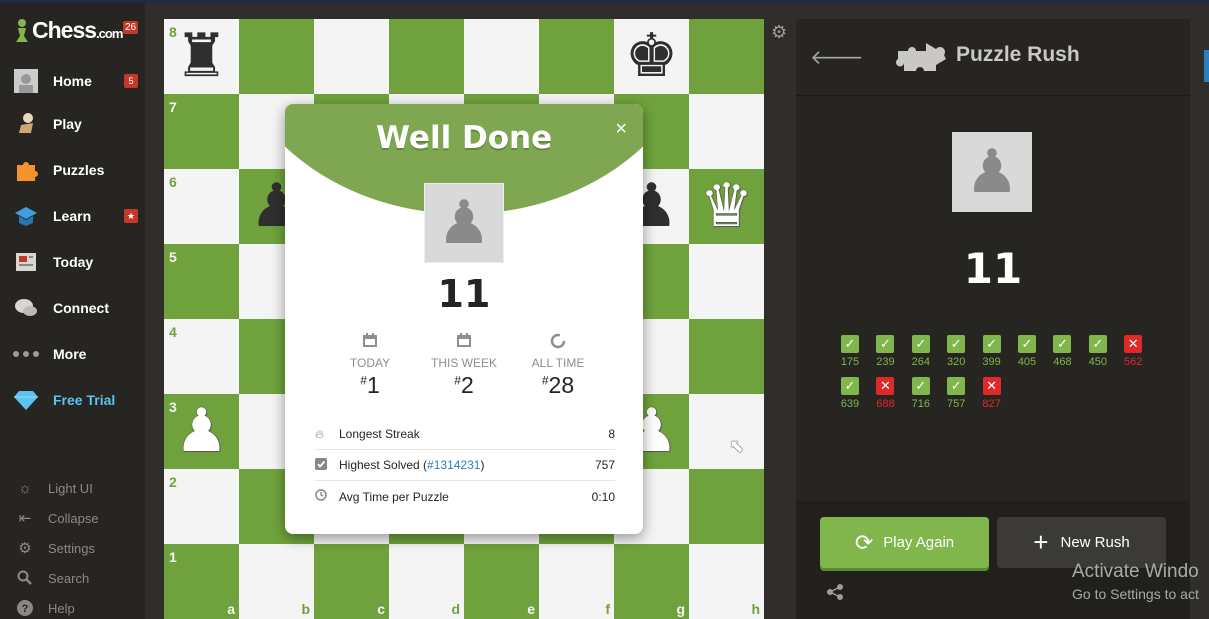  I want to click on sidebar-item-free-trial: Free Trial, so click(72, 400).